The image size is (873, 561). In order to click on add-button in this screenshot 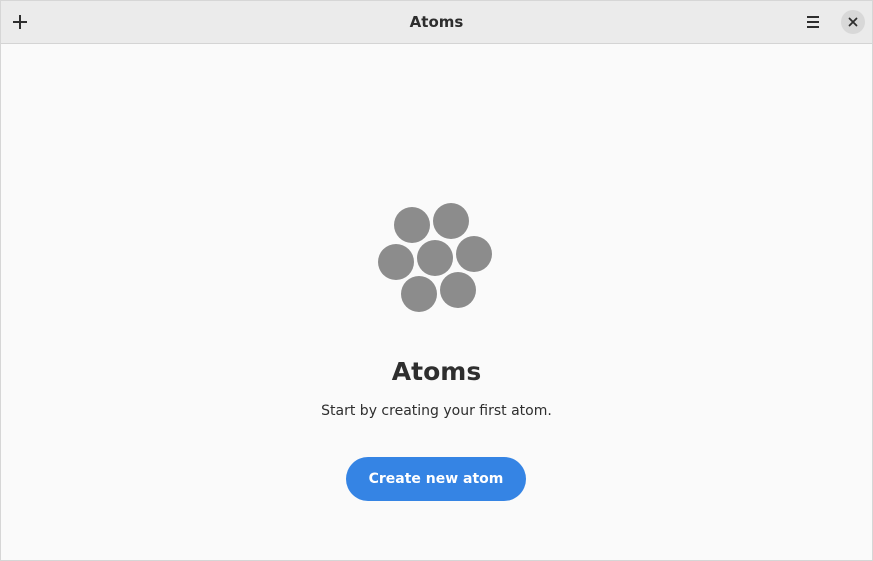, I will do `click(20, 22)`.